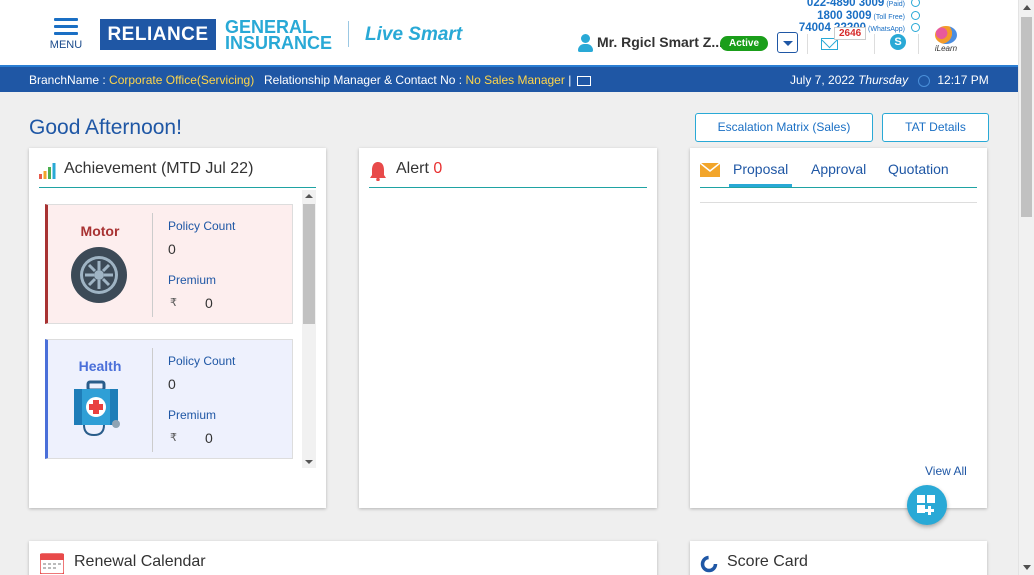 The width and height of the screenshot is (1034, 575). Describe the element at coordinates (946, 471) in the screenshot. I see `view-all-link: View All` at that location.